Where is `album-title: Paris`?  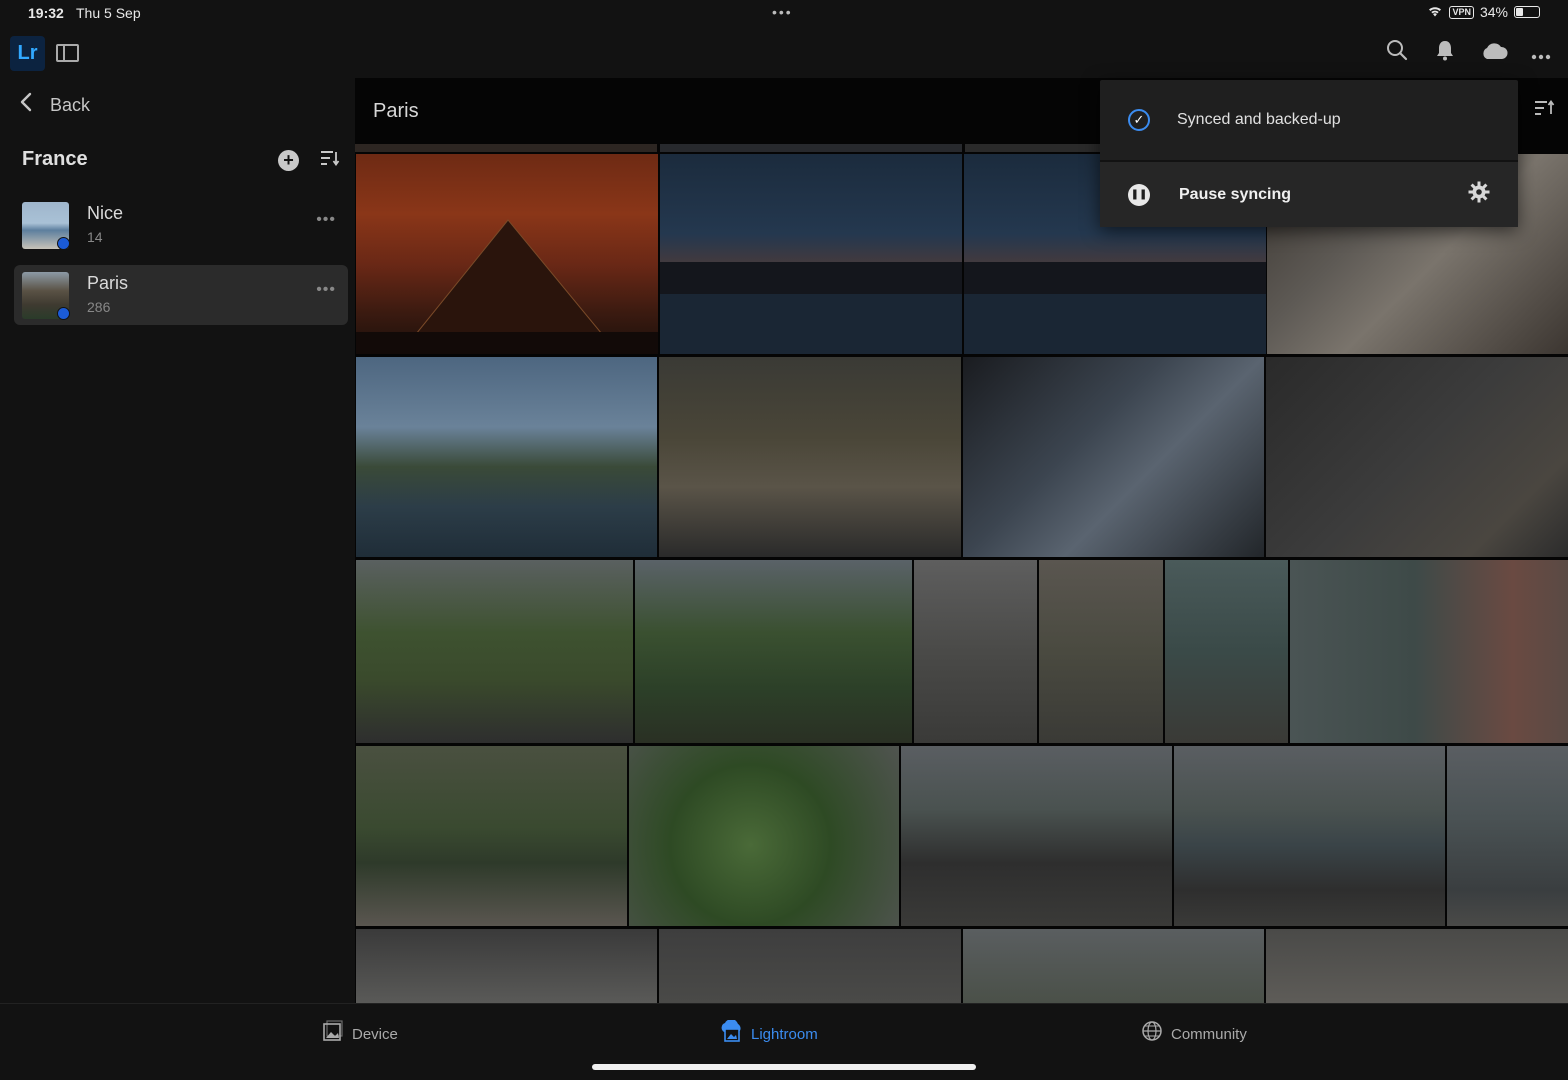 album-title: Paris is located at coordinates (396, 111).